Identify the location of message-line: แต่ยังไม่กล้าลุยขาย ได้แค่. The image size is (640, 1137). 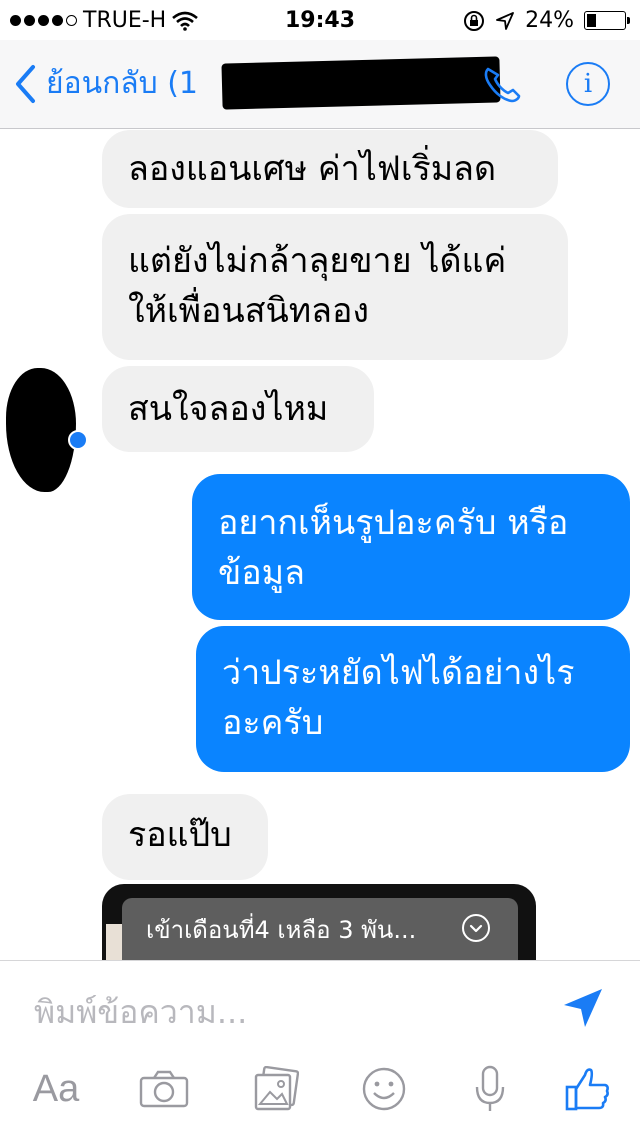
(317, 261).